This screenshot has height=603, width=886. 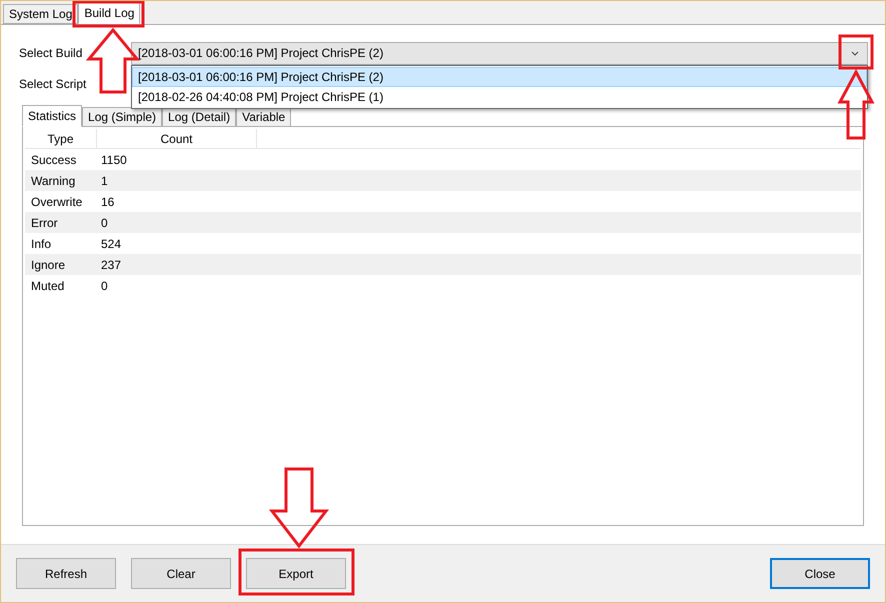 I want to click on table-cell-text: Overwrite, so click(x=57, y=202).